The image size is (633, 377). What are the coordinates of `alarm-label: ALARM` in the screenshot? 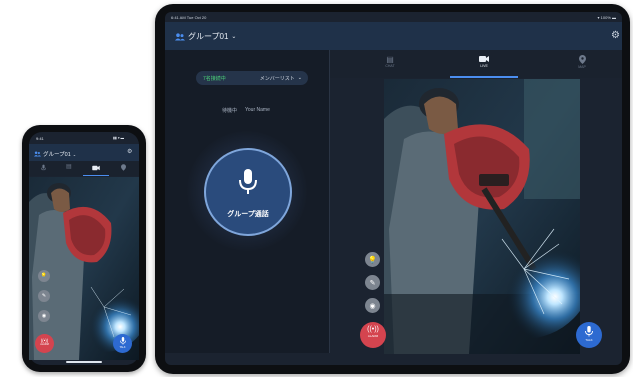 It's located at (373, 336).